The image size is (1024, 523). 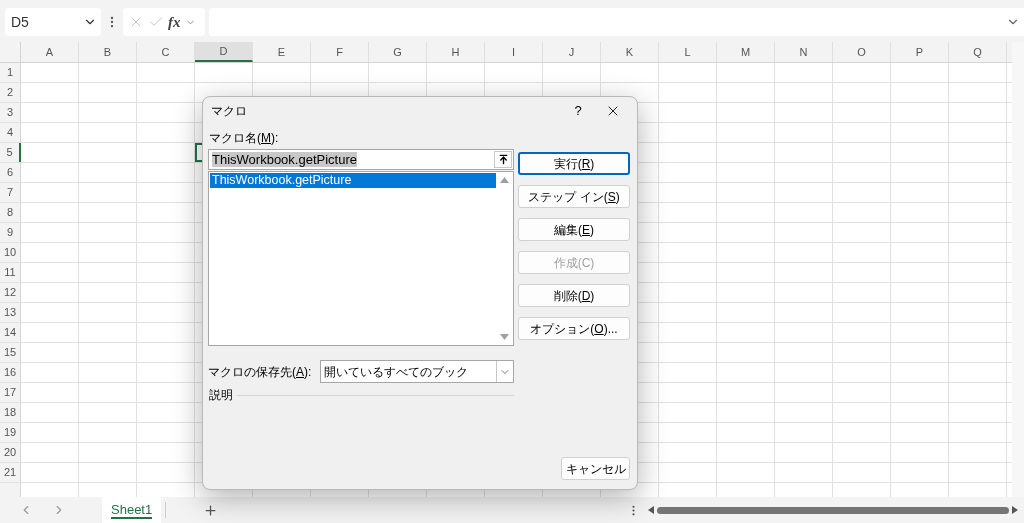 I want to click on column-header: B, so click(x=108, y=52).